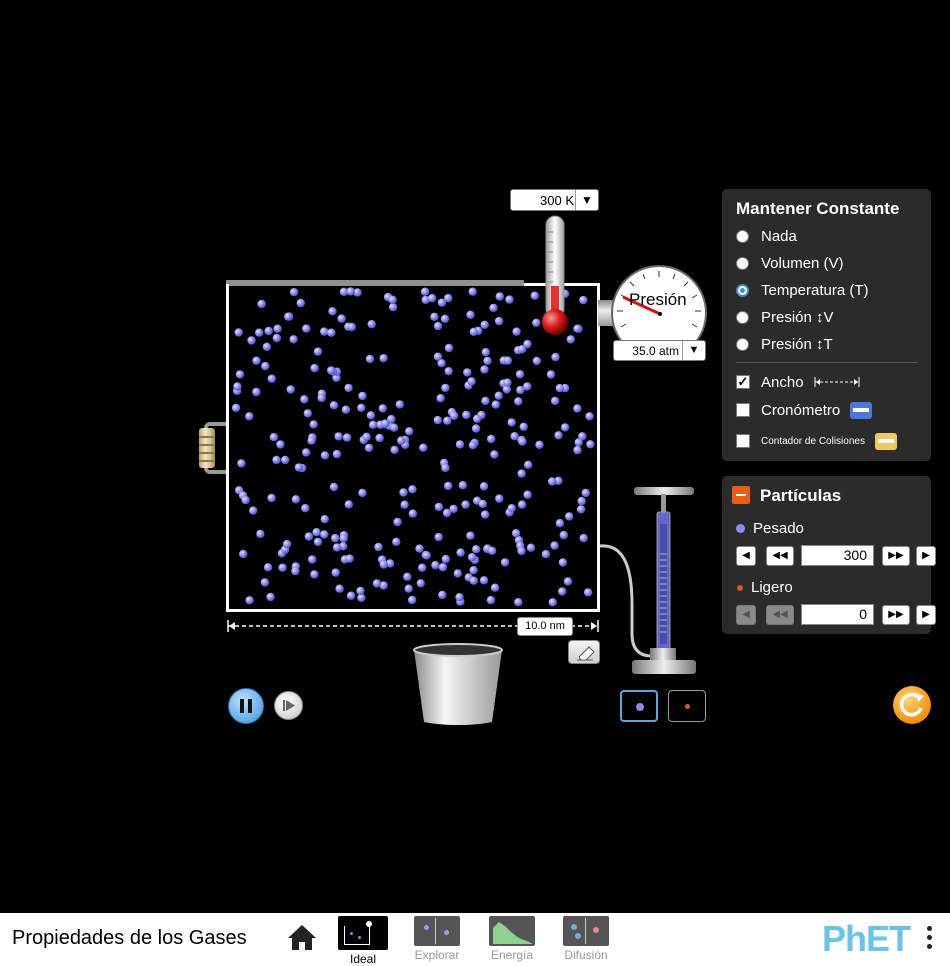  Describe the element at coordinates (778, 528) in the screenshot. I see `species-name: Pesado` at that location.